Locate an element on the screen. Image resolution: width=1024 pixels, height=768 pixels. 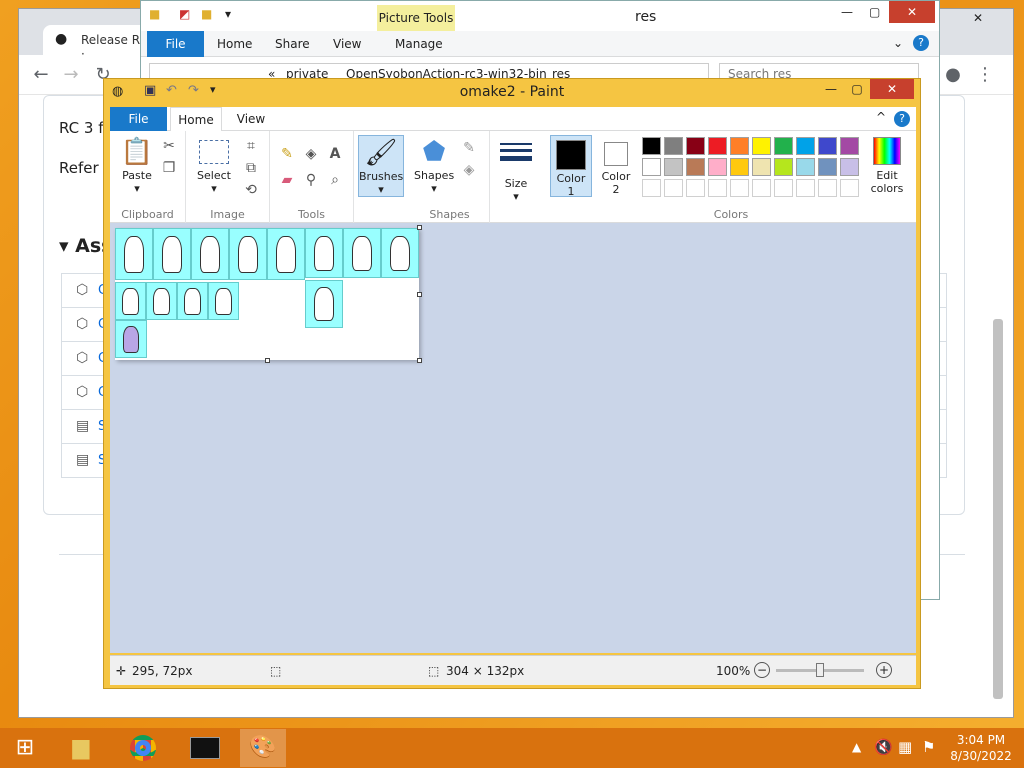
color2-button: Color 2 is located at coordinates (616, 166).